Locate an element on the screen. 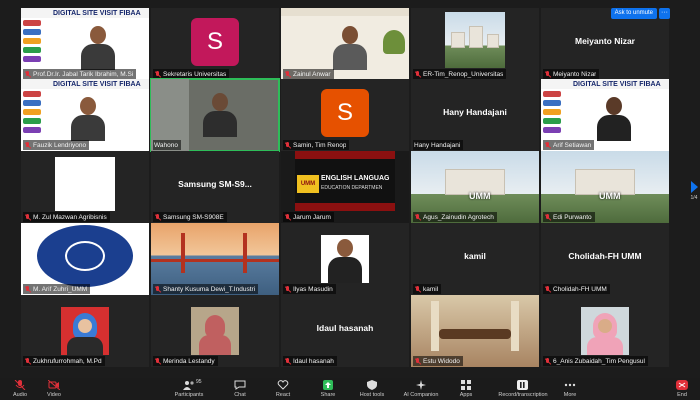  next-page-arrow-icon is located at coordinates (694, 187).